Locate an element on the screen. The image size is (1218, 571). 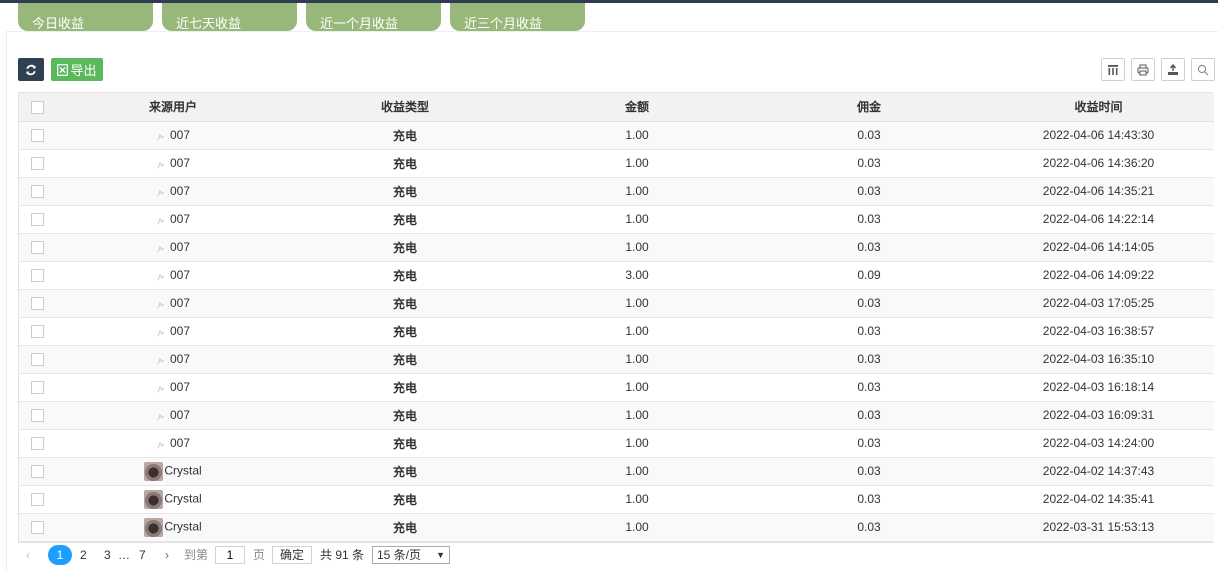
search-button is located at coordinates (1203, 69).